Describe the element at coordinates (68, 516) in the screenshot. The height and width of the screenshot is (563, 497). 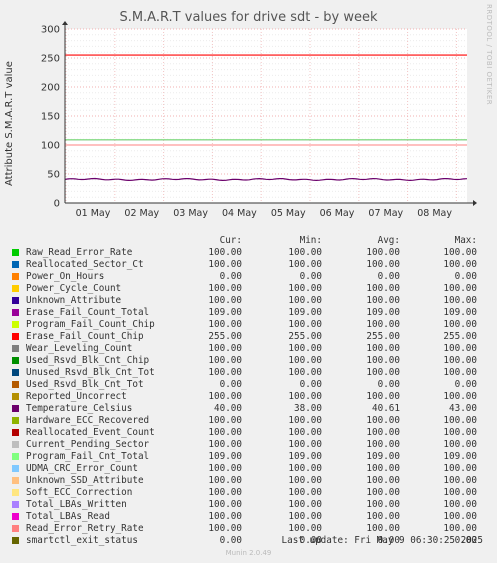
I see `legend-series-name: Total_LBAs_Read` at that location.